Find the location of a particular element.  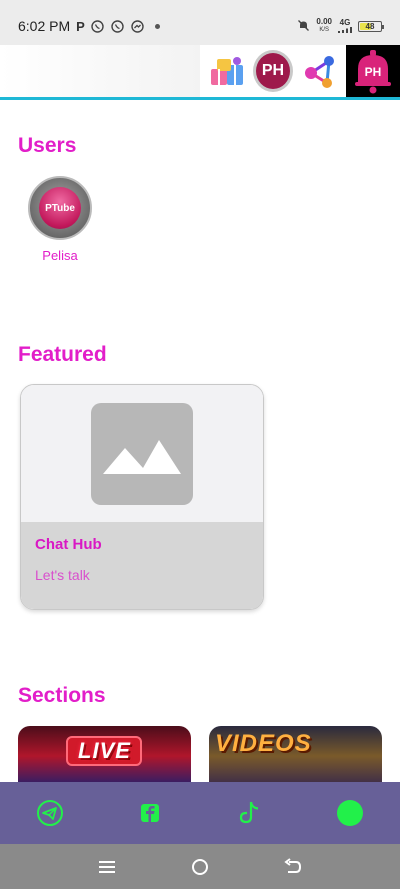

system-nav-bar is located at coordinates (200, 866).